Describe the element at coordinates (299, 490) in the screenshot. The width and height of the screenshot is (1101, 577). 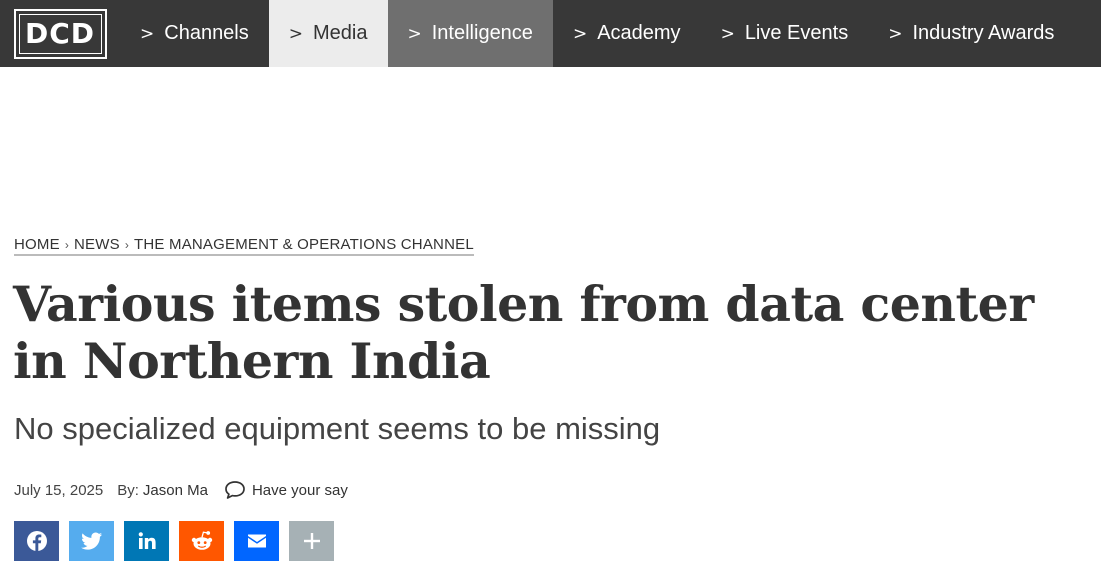
I see `comments-label: Have your say` at that location.